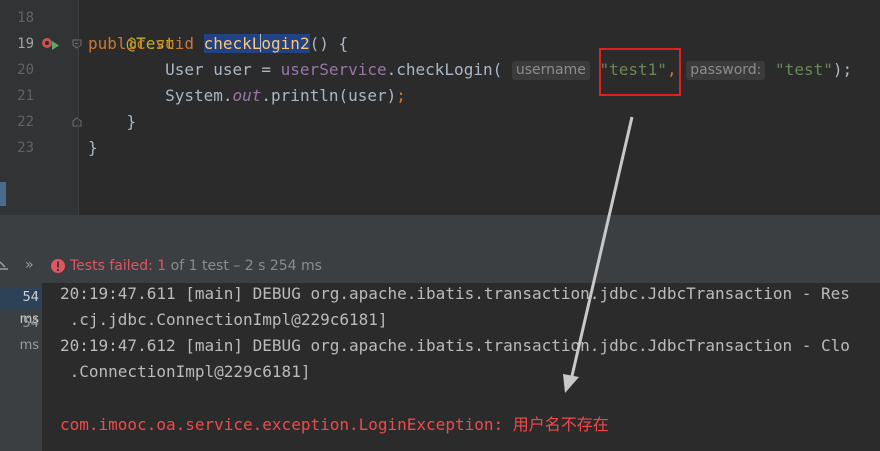 The image size is (880, 451). I want to click on annotation-arrow, so click(598, 254).